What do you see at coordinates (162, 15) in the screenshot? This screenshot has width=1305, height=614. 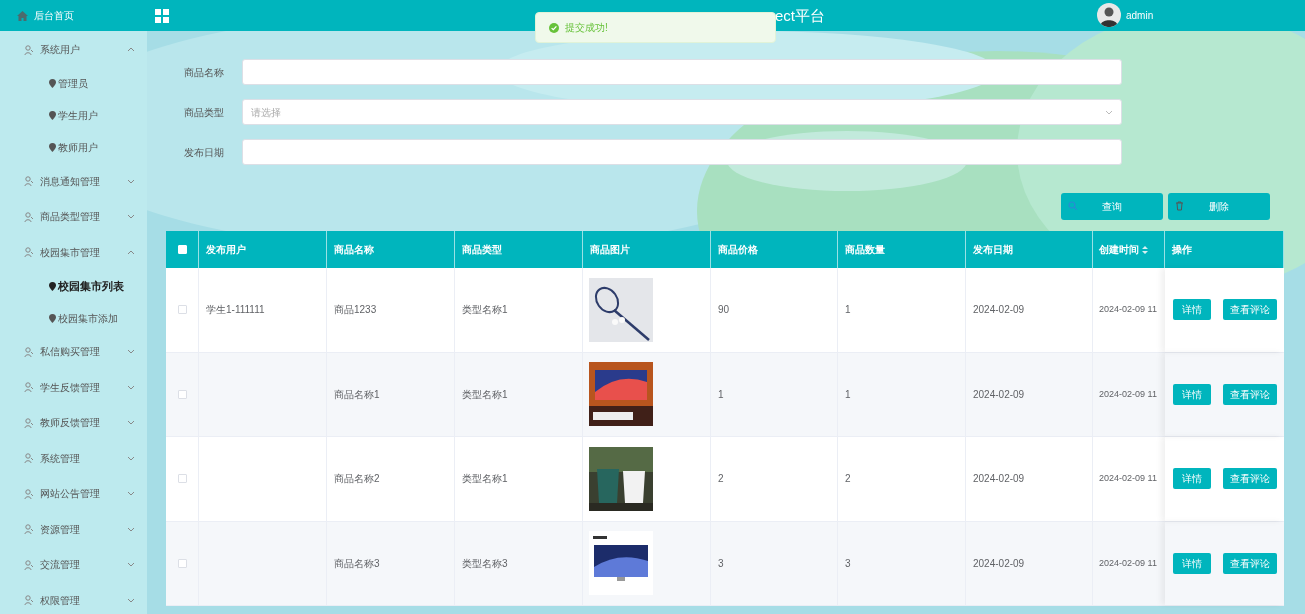 I see `grid-menu-icon` at bounding box center [162, 15].